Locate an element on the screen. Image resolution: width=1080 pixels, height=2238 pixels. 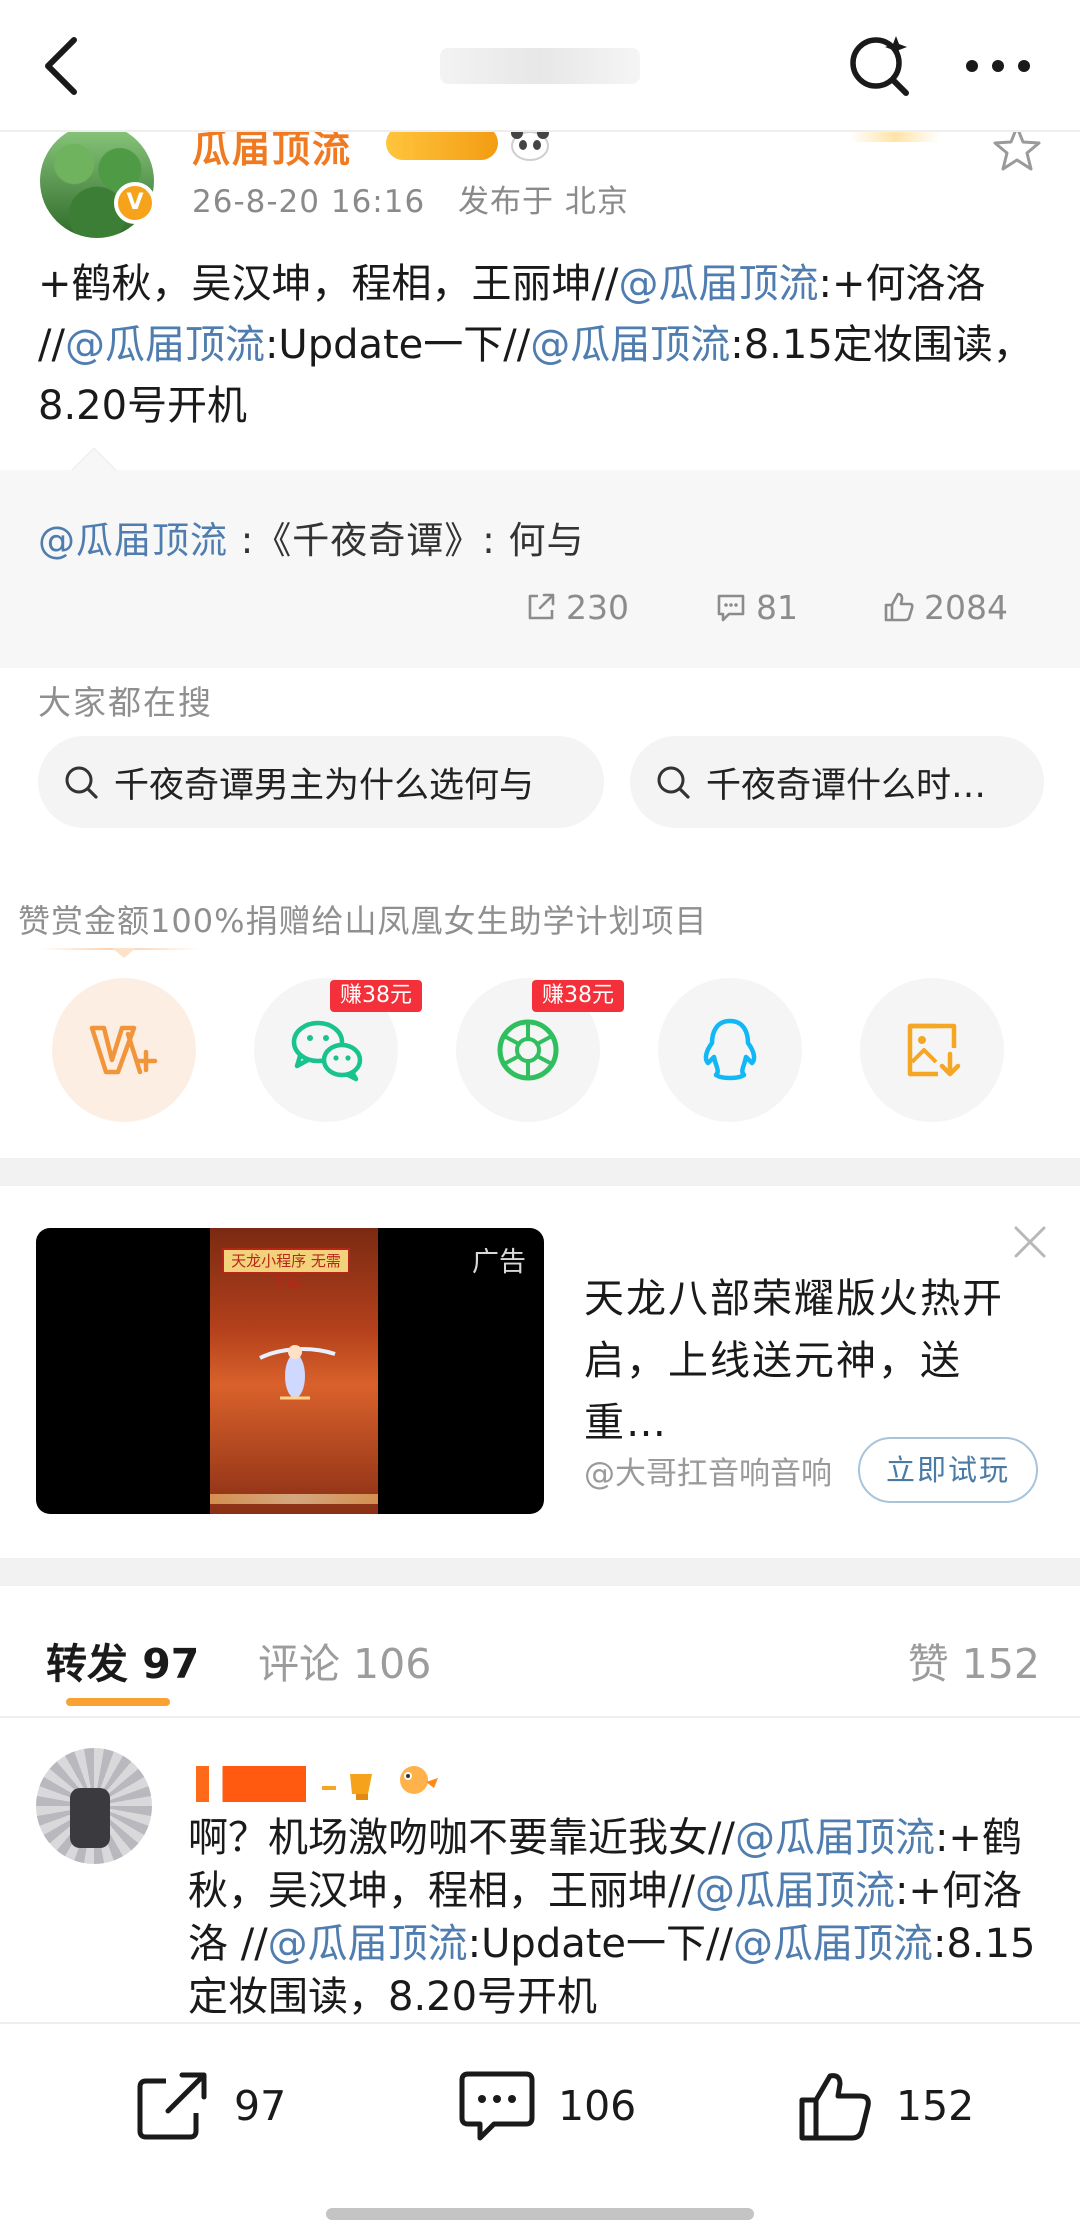
ad-thumbnail: 天龙小程序 无需下载 广告 is located at coordinates (290, 1371).